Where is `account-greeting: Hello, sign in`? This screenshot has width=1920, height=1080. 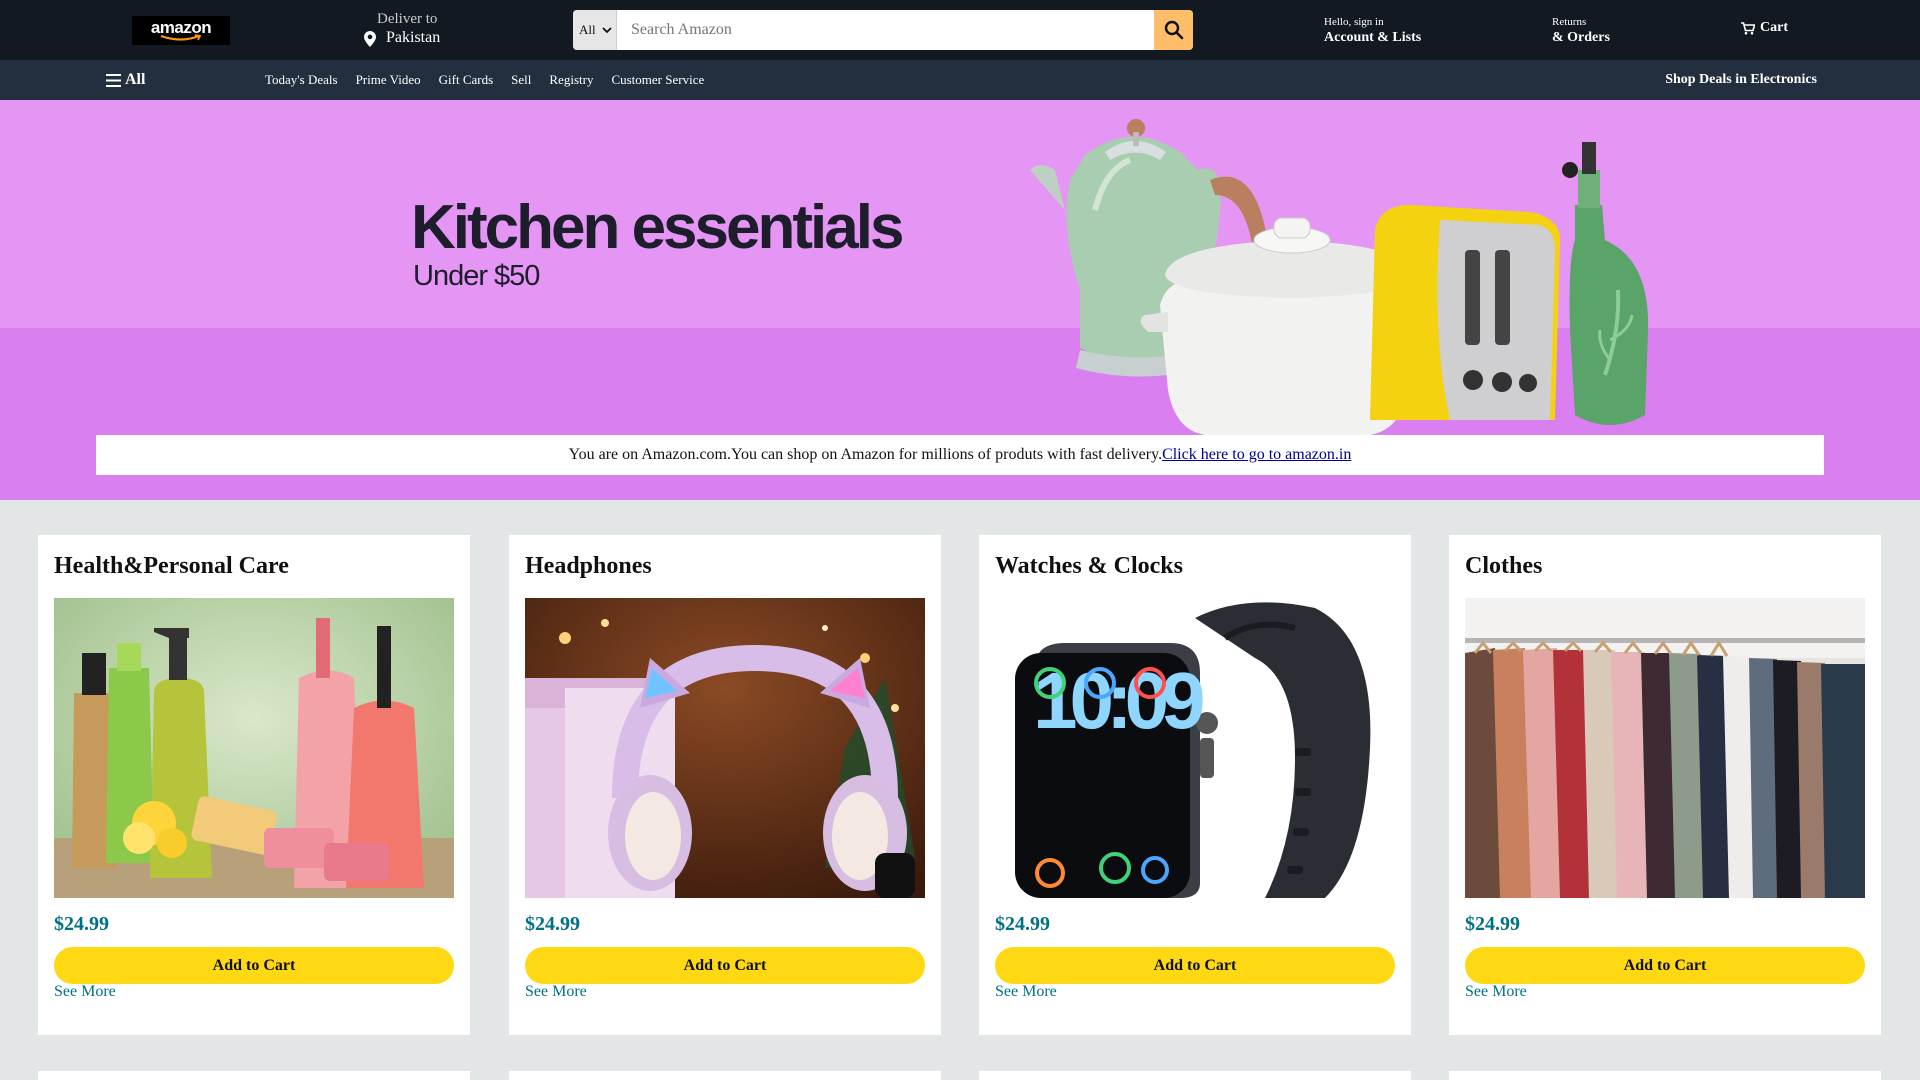 account-greeting: Hello, sign in is located at coordinates (1354, 22).